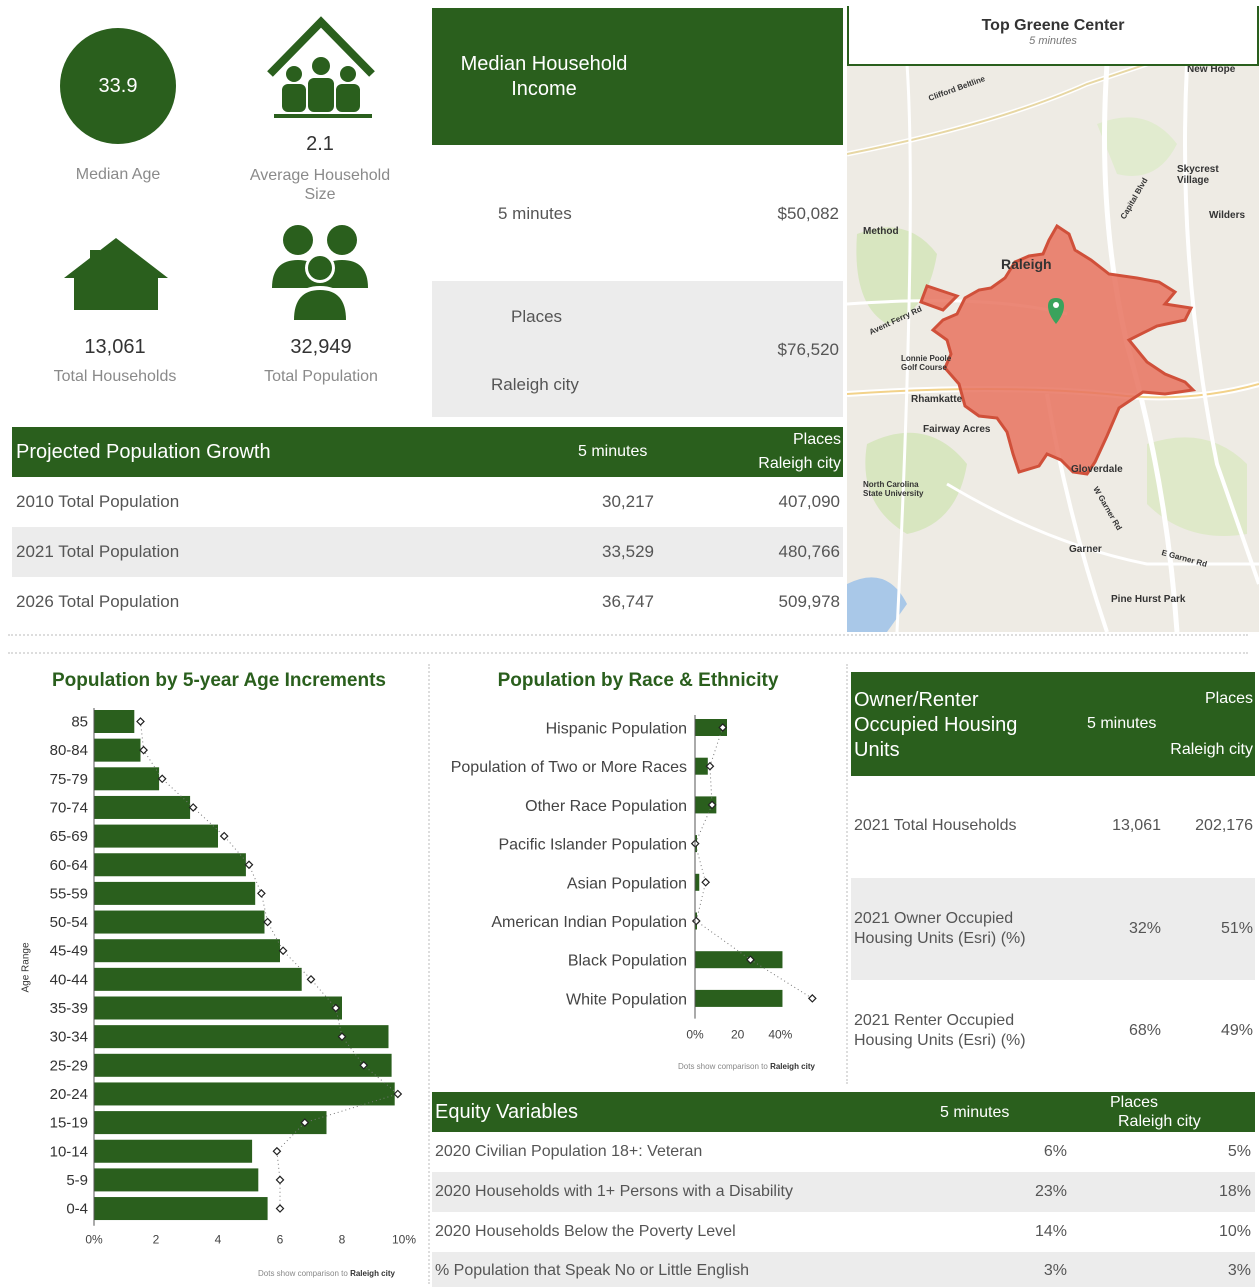 Image resolution: width=1259 pixels, height=1287 pixels. Describe the element at coordinates (98, 551) in the screenshot. I see `growth-row-label: 2021 Total Population` at that location.